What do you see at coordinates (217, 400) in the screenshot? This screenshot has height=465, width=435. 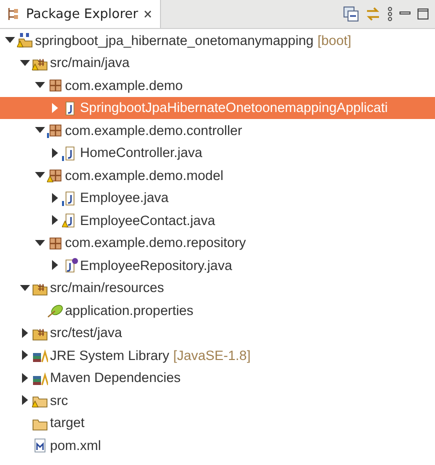 I see `tree-item: src` at bounding box center [217, 400].